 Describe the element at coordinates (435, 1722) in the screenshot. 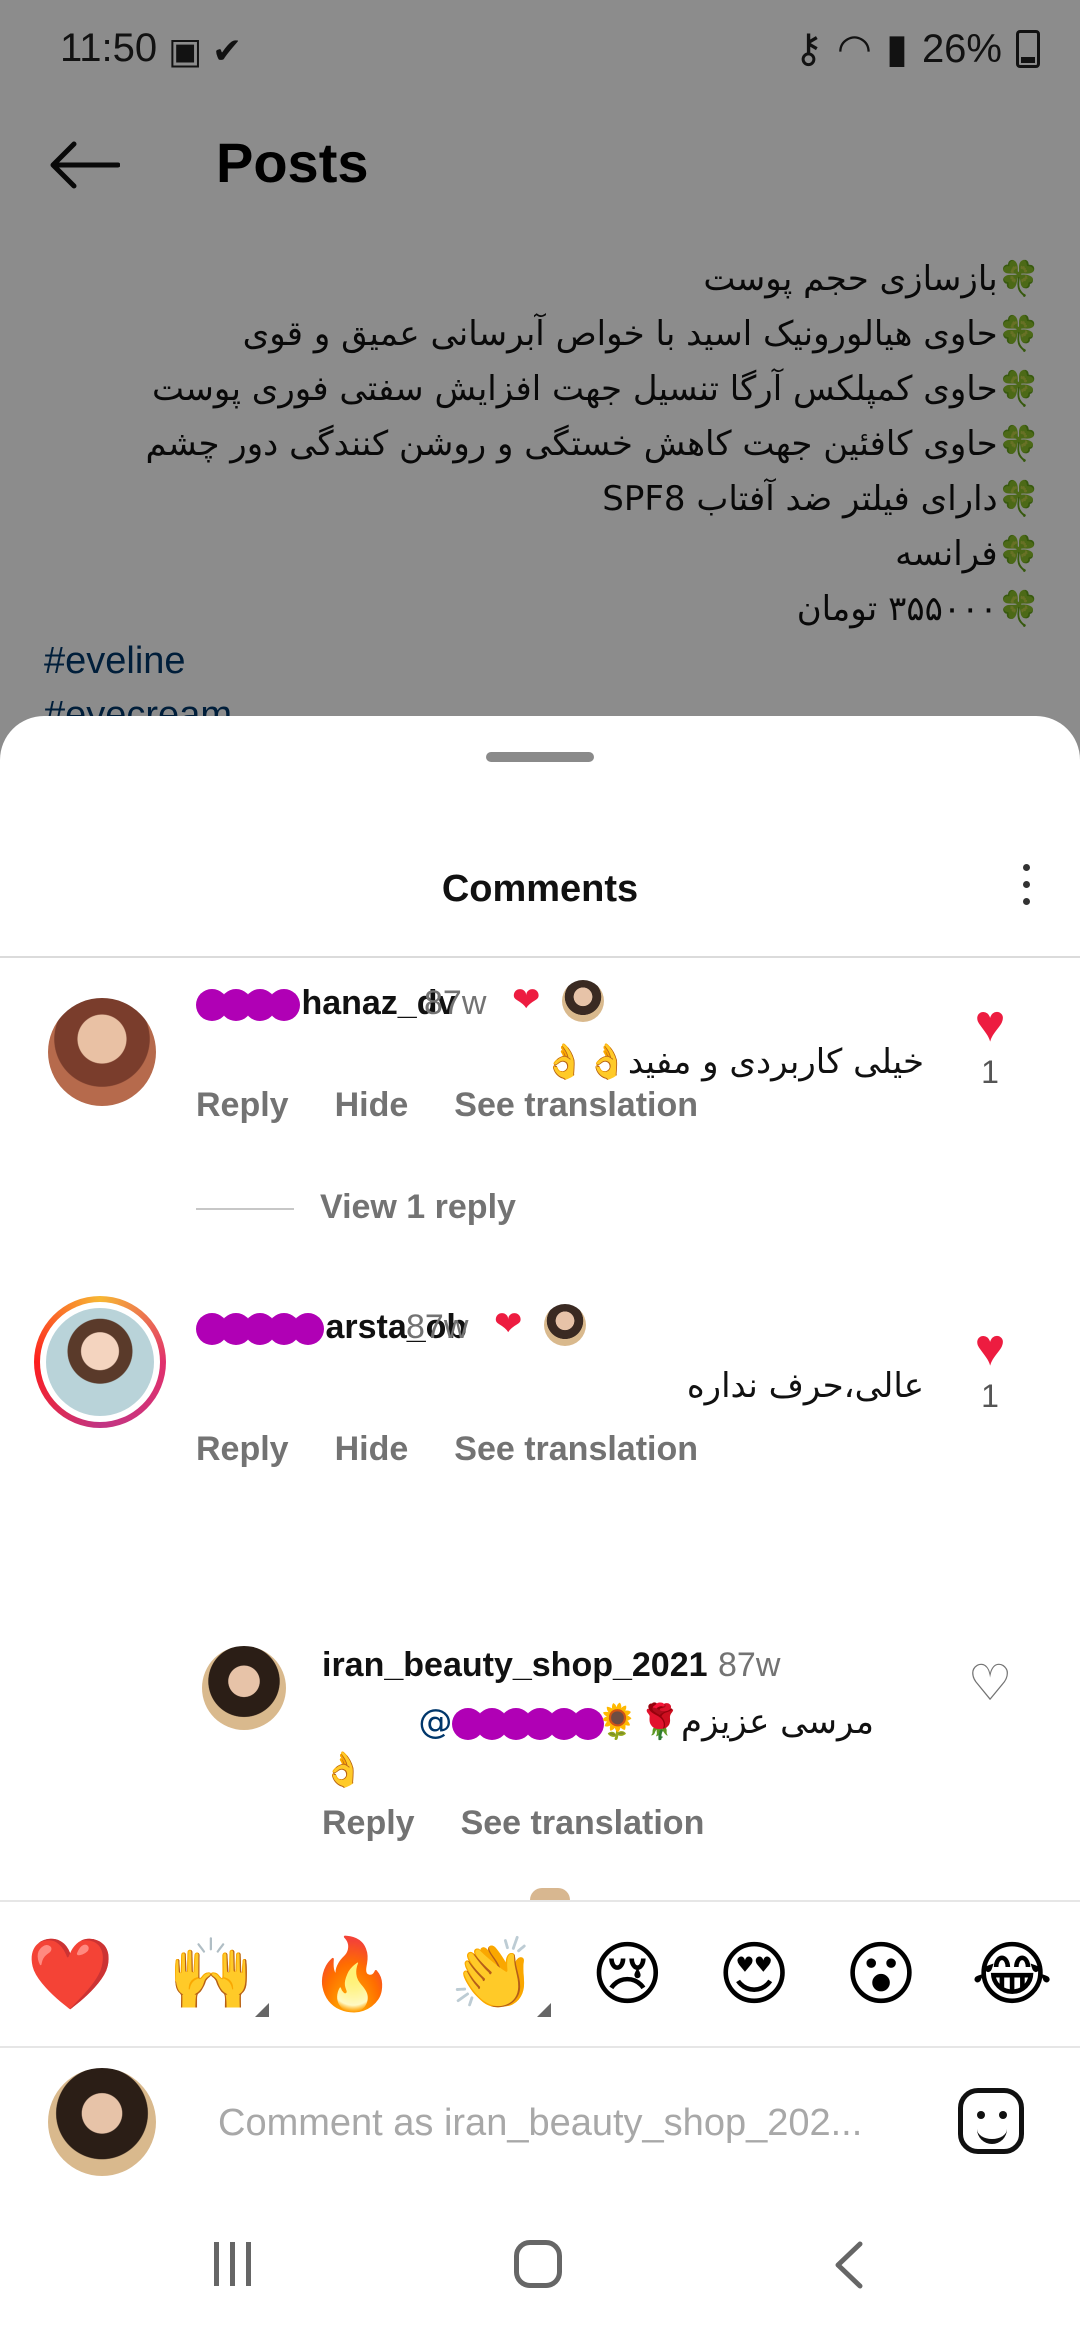

I see `mention-link: @` at that location.